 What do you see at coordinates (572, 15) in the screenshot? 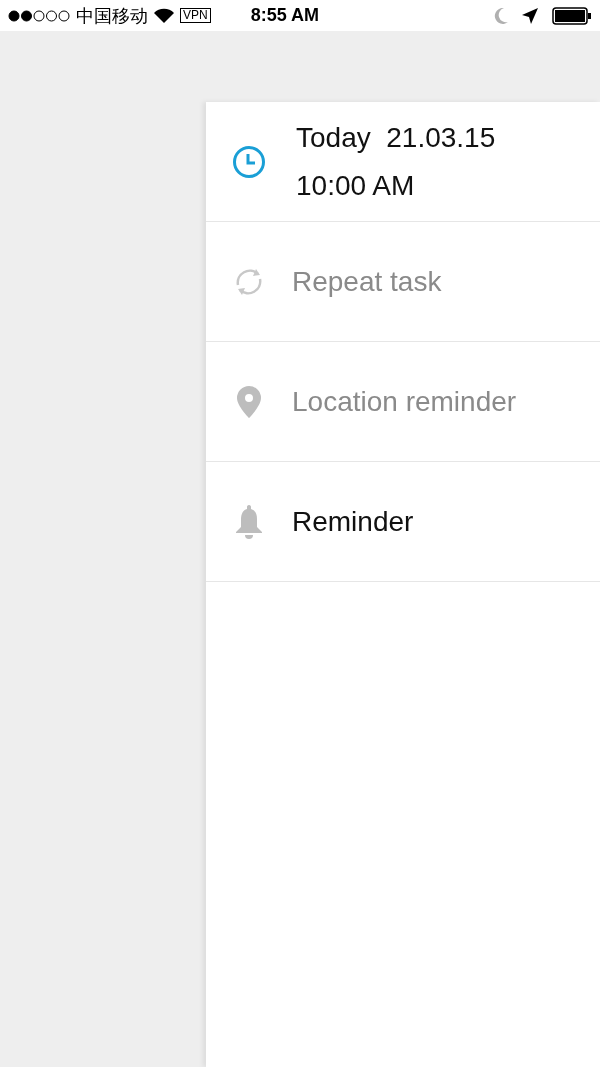
I see `battery-icon` at bounding box center [572, 15].